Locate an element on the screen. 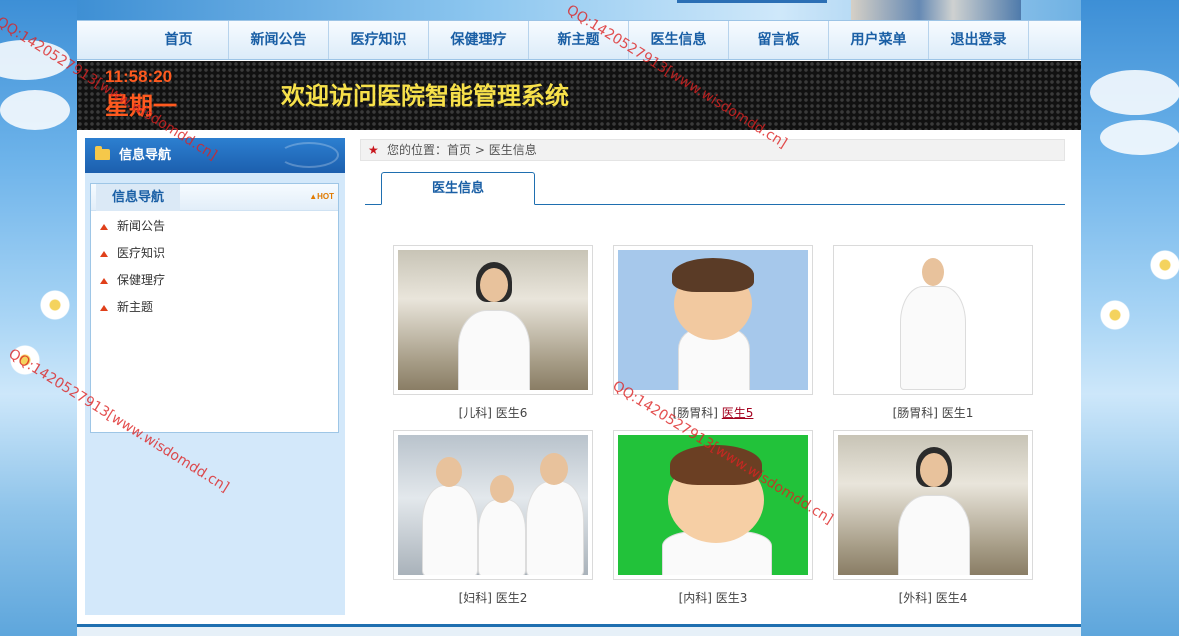  breadcrumb-prefix: 您的位置： is located at coordinates (417, 150).